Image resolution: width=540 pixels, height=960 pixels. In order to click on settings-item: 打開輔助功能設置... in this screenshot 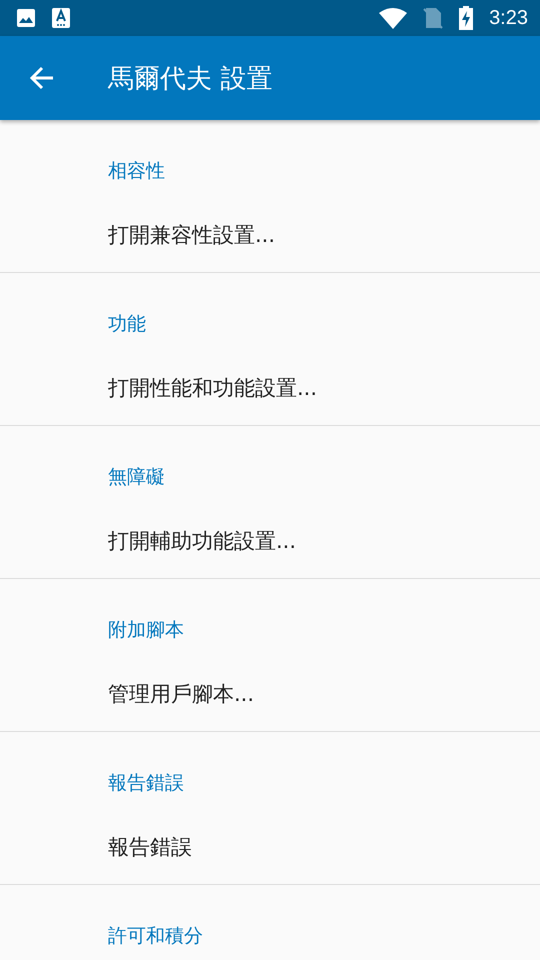, I will do `click(202, 541)`.